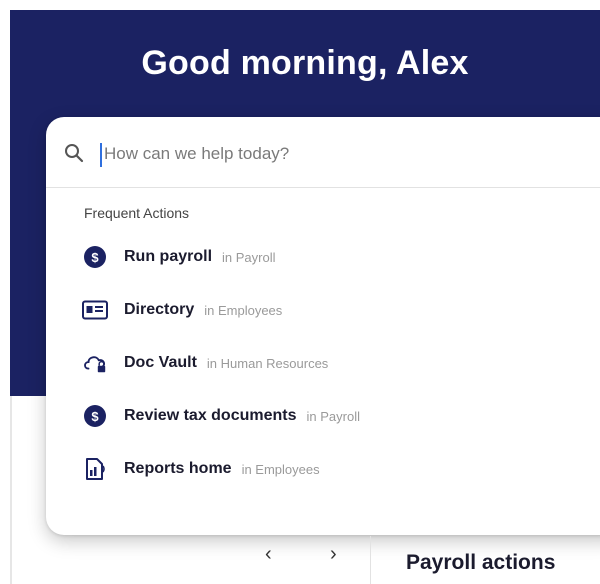 This screenshot has height=584, width=600. What do you see at coordinates (74, 153) in the screenshot?
I see `search-icon` at bounding box center [74, 153].